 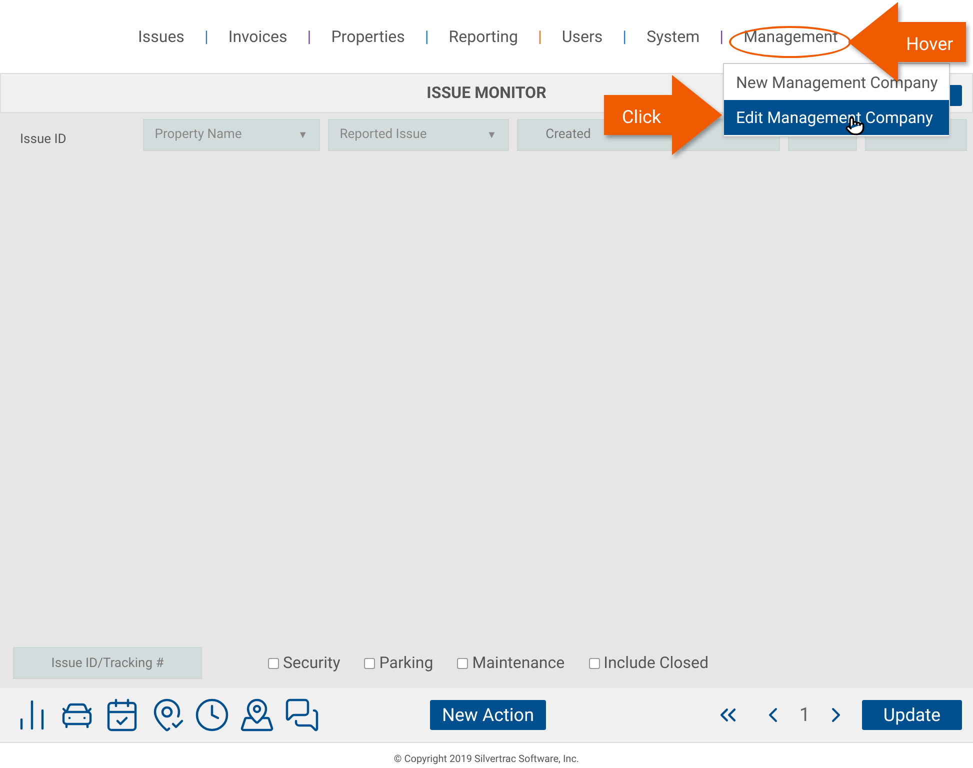 I want to click on checkbox-label: Security, so click(x=311, y=663).